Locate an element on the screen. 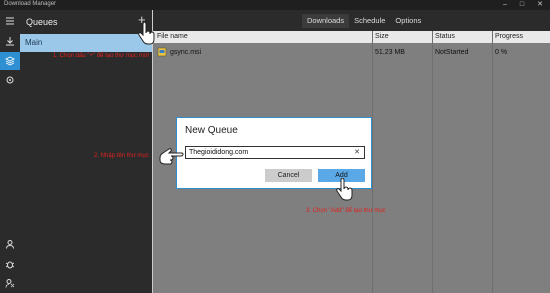 The height and width of the screenshot is (293, 550). table-header: File name Size Status Progress is located at coordinates (351, 37).